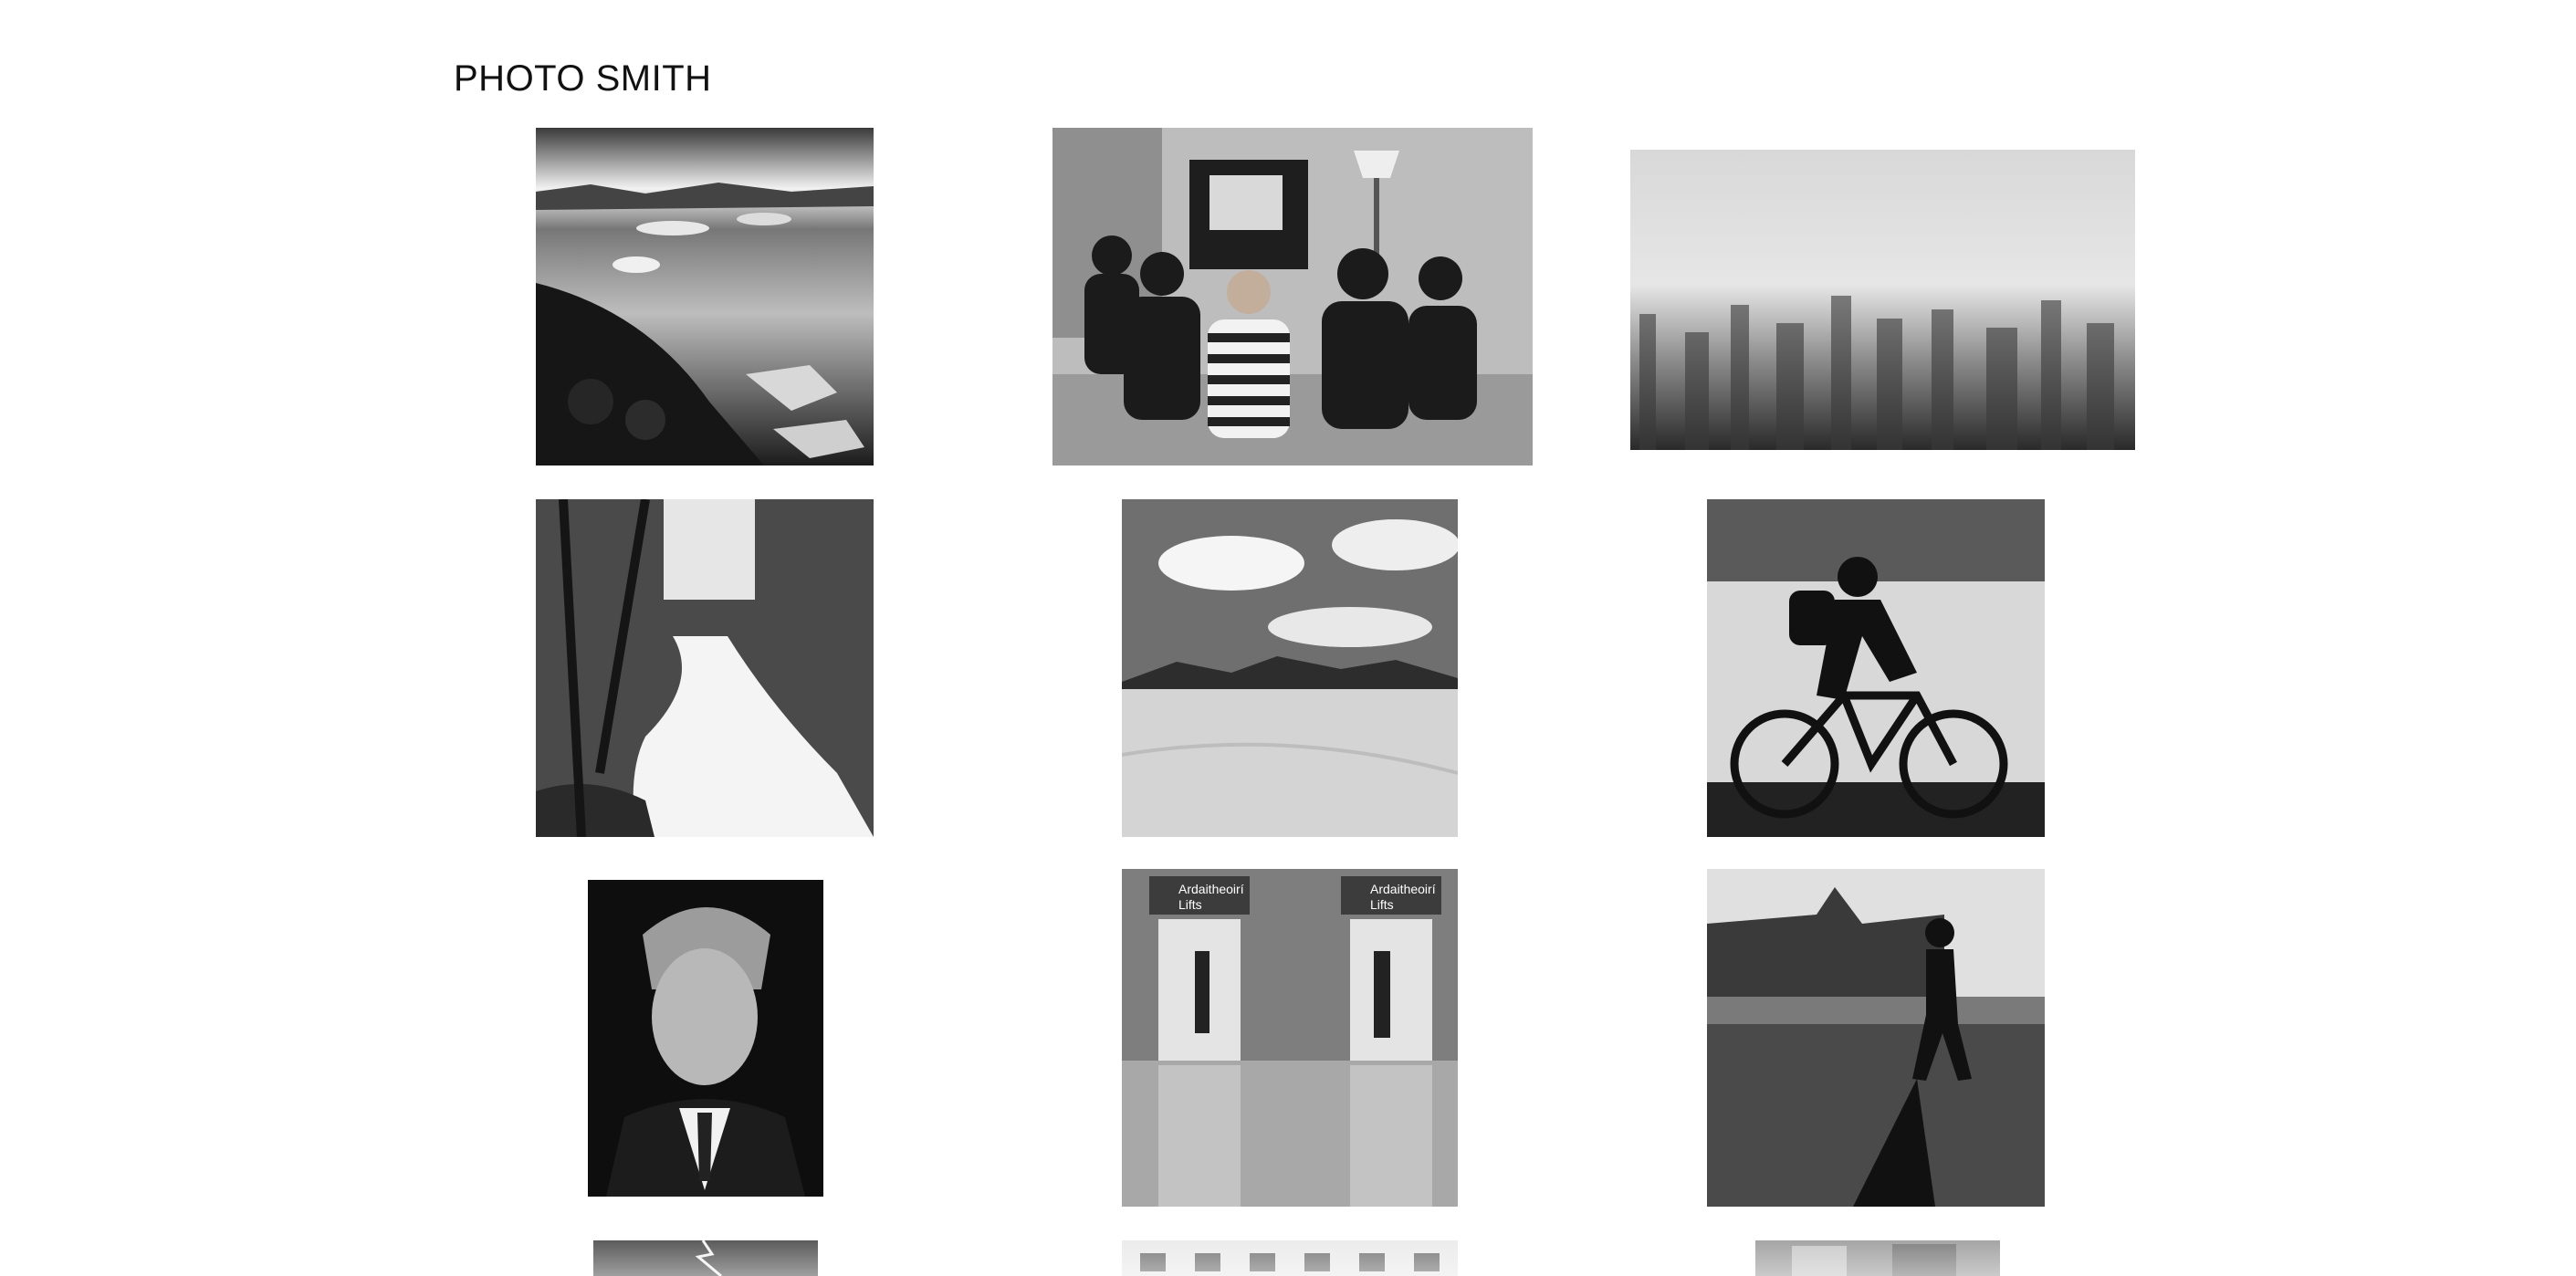 The width and height of the screenshot is (2576, 1276). What do you see at coordinates (583, 78) in the screenshot?
I see `site-title: PHOTO SMITH` at bounding box center [583, 78].